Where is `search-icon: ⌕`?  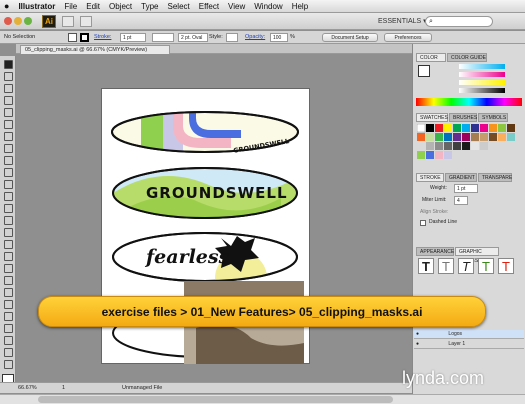
search-icon: ⌕ is located at coordinates (431, 21).